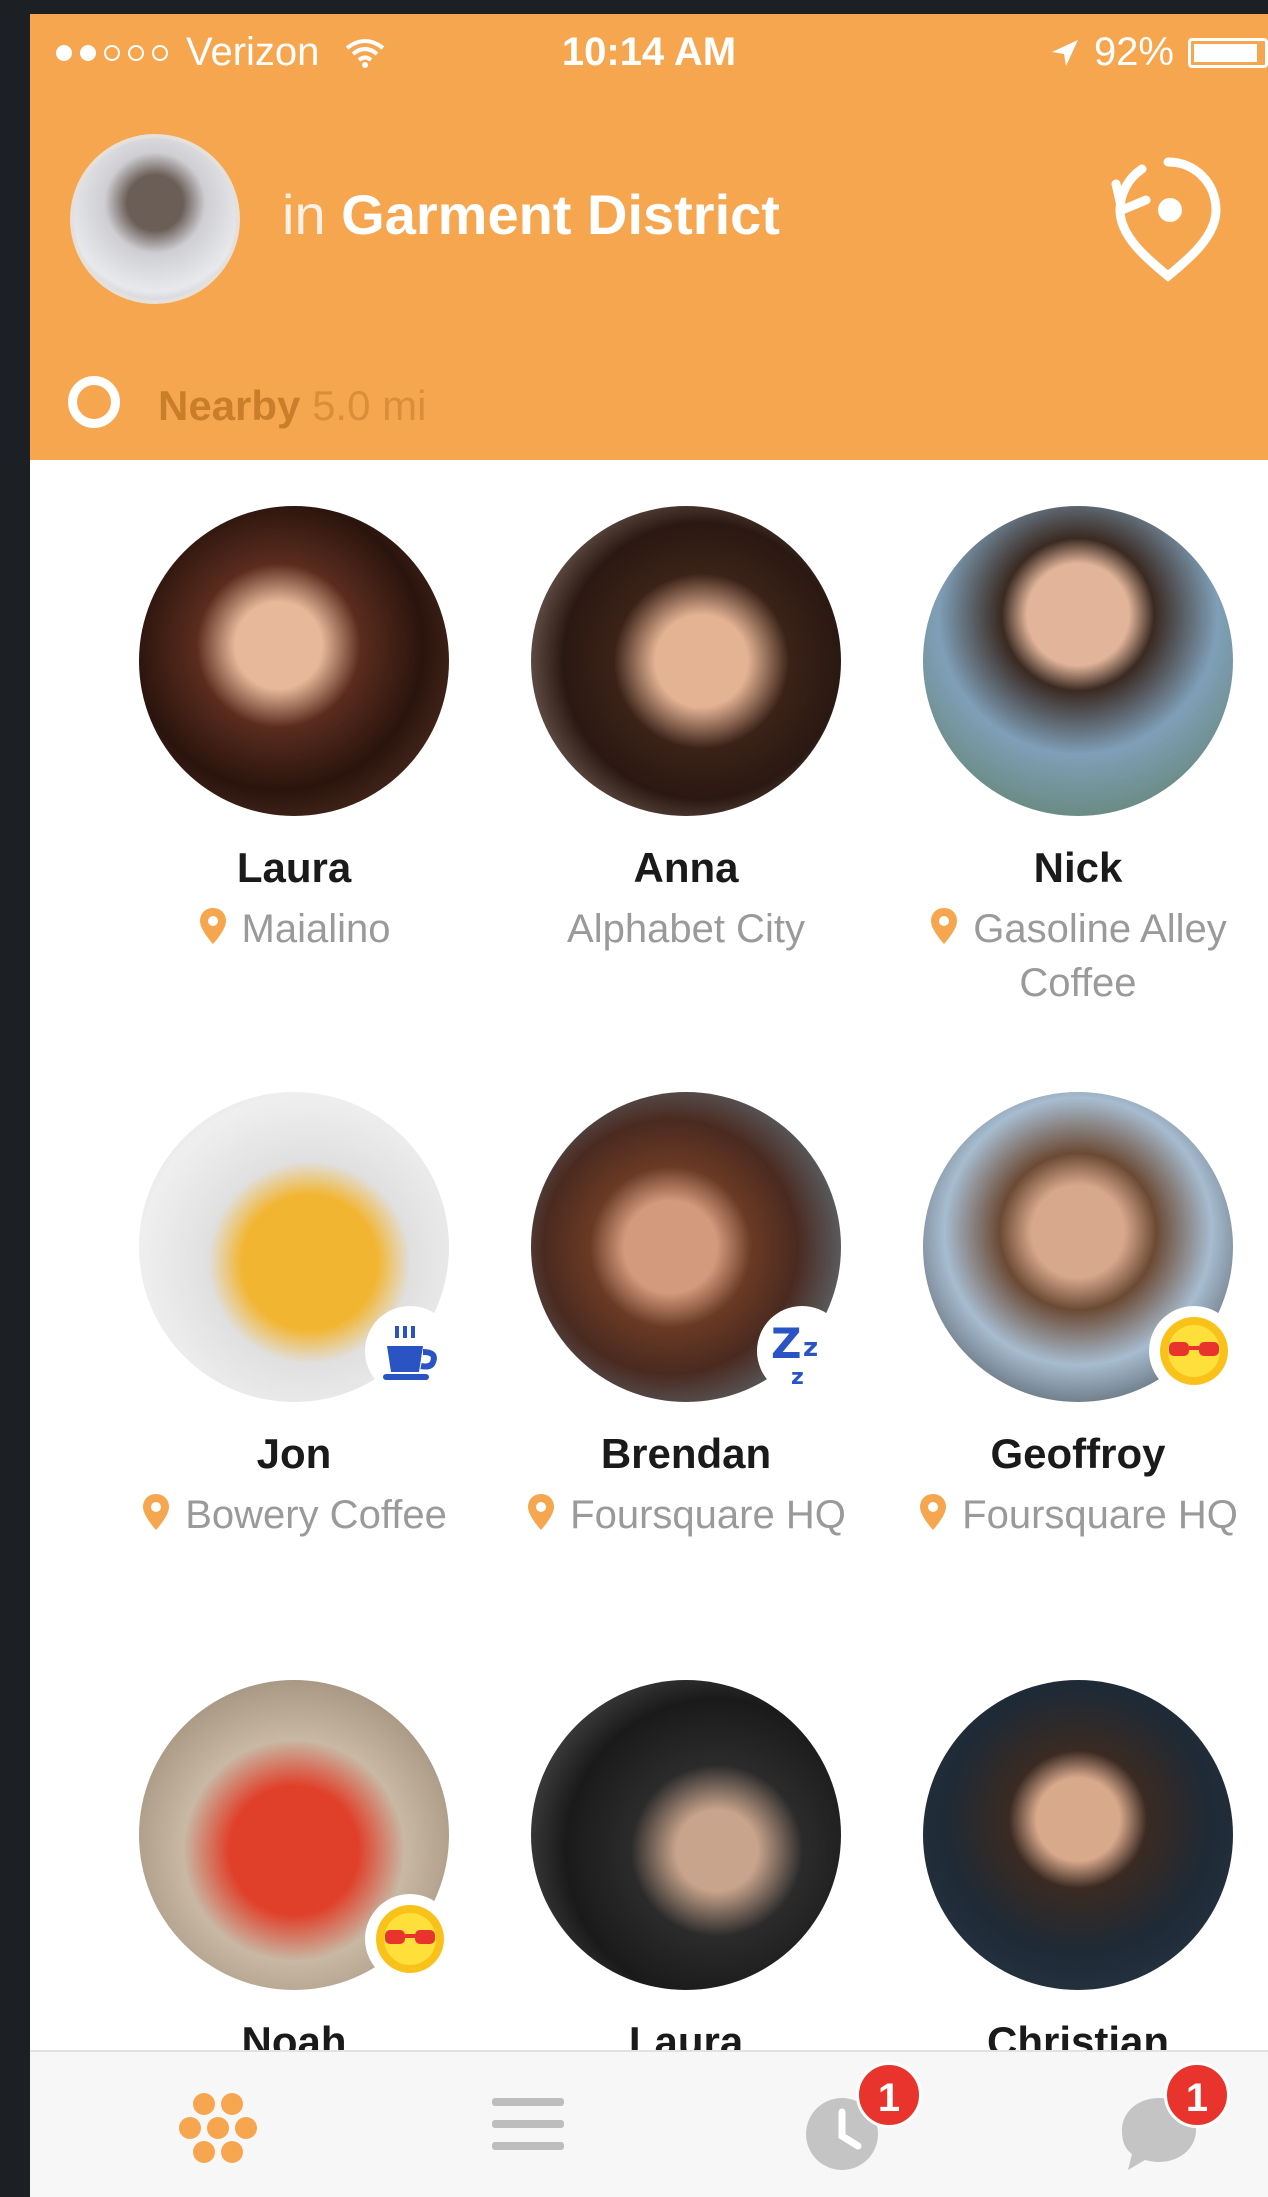 The width and height of the screenshot is (1268, 2197). What do you see at coordinates (1168, 219) in the screenshot?
I see `checkin-pin-icon` at bounding box center [1168, 219].